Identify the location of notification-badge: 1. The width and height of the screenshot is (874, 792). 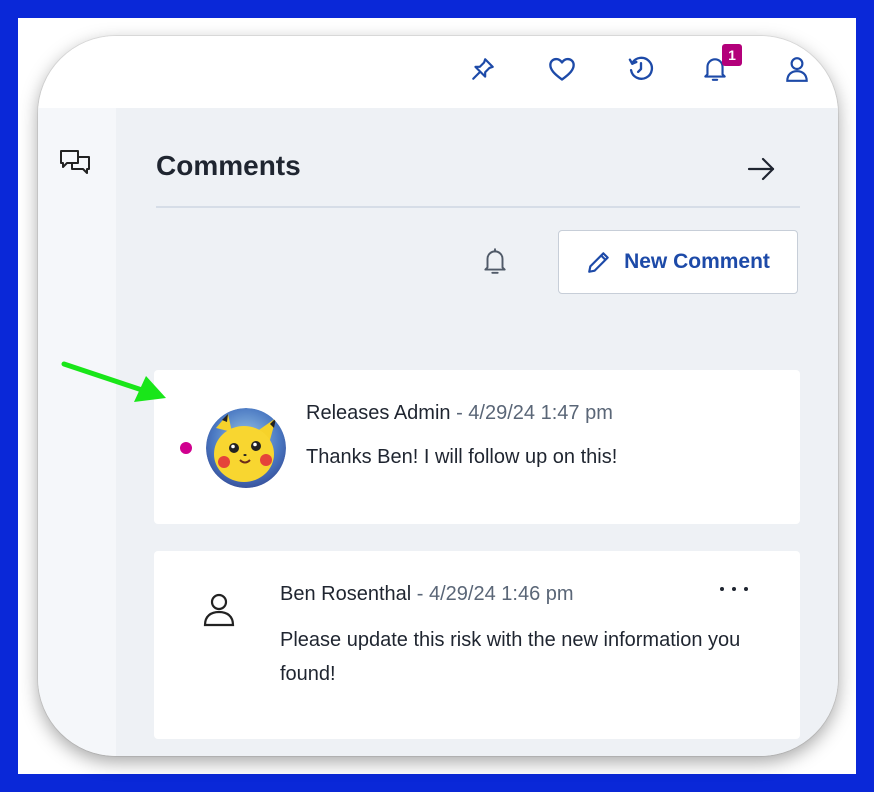
(732, 55).